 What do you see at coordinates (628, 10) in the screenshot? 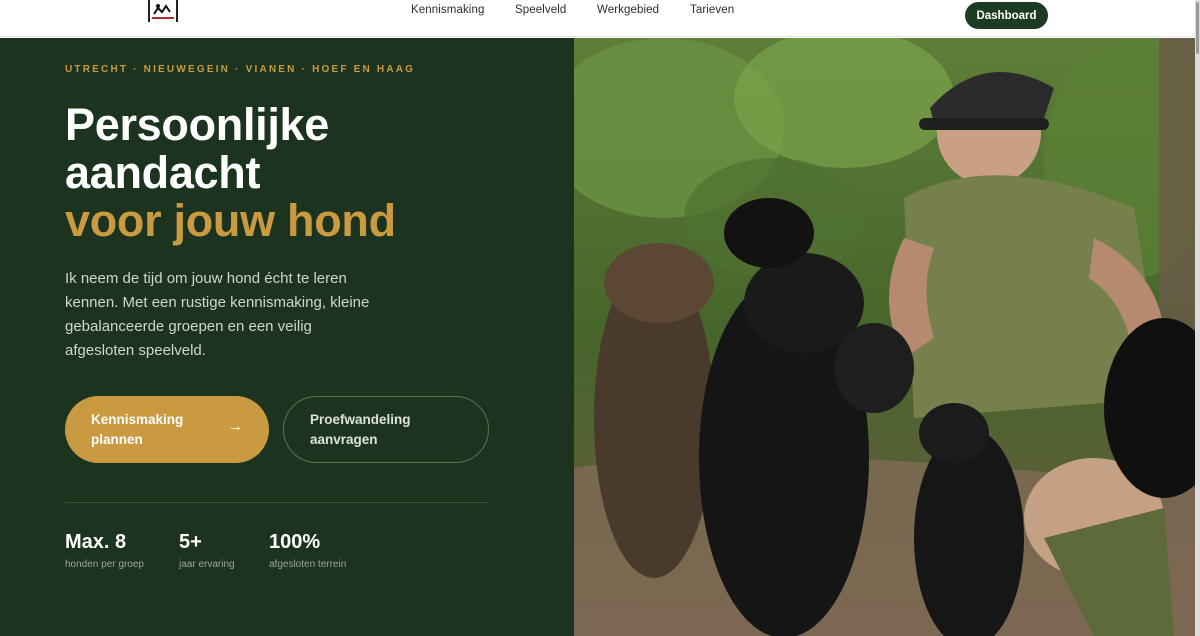
I see `nav-link-werkgebied: Werkgebied` at bounding box center [628, 10].